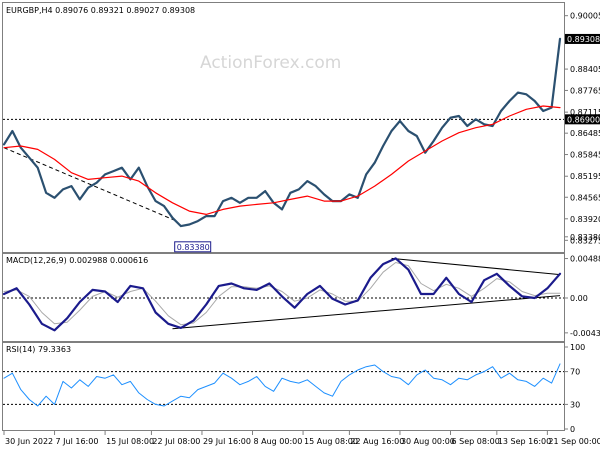 This screenshot has width=600, height=450. What do you see at coordinates (38, 349) in the screenshot?
I see `rsi-header: RSI(14) 79.3363` at bounding box center [38, 349].